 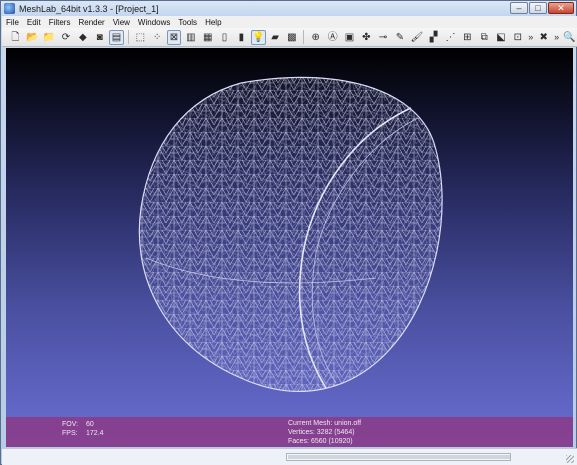 I want to click on menu-render: Render, so click(x=91, y=22).